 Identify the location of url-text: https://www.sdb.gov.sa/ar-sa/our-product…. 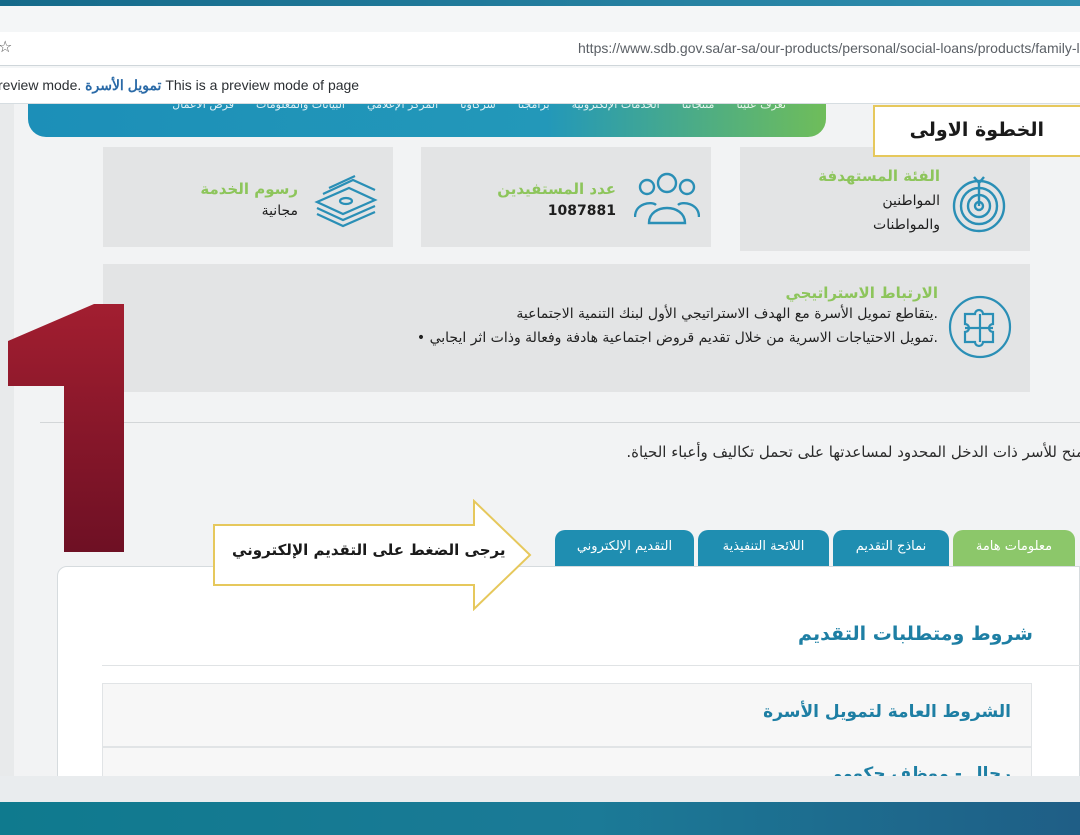
(829, 48).